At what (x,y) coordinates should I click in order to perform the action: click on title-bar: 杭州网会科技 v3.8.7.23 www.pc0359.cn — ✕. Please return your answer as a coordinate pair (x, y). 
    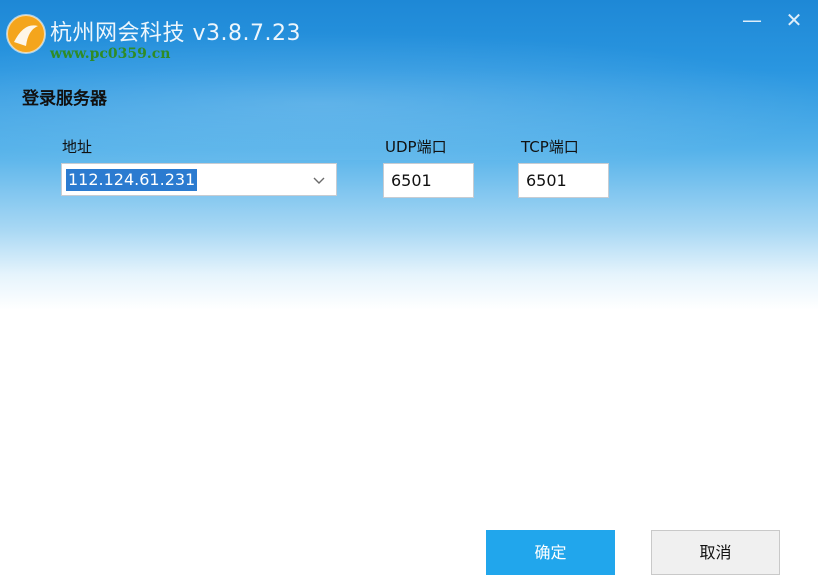
    Looking at the image, I should click on (409, 35).